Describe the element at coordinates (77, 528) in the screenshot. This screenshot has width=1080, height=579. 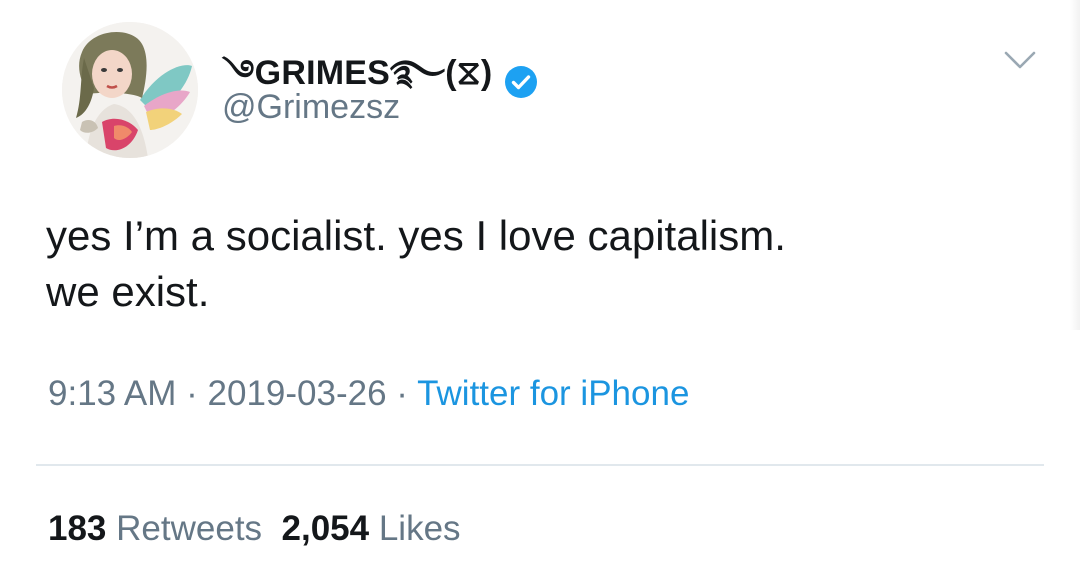
I see `retweets-count: 183` at that location.